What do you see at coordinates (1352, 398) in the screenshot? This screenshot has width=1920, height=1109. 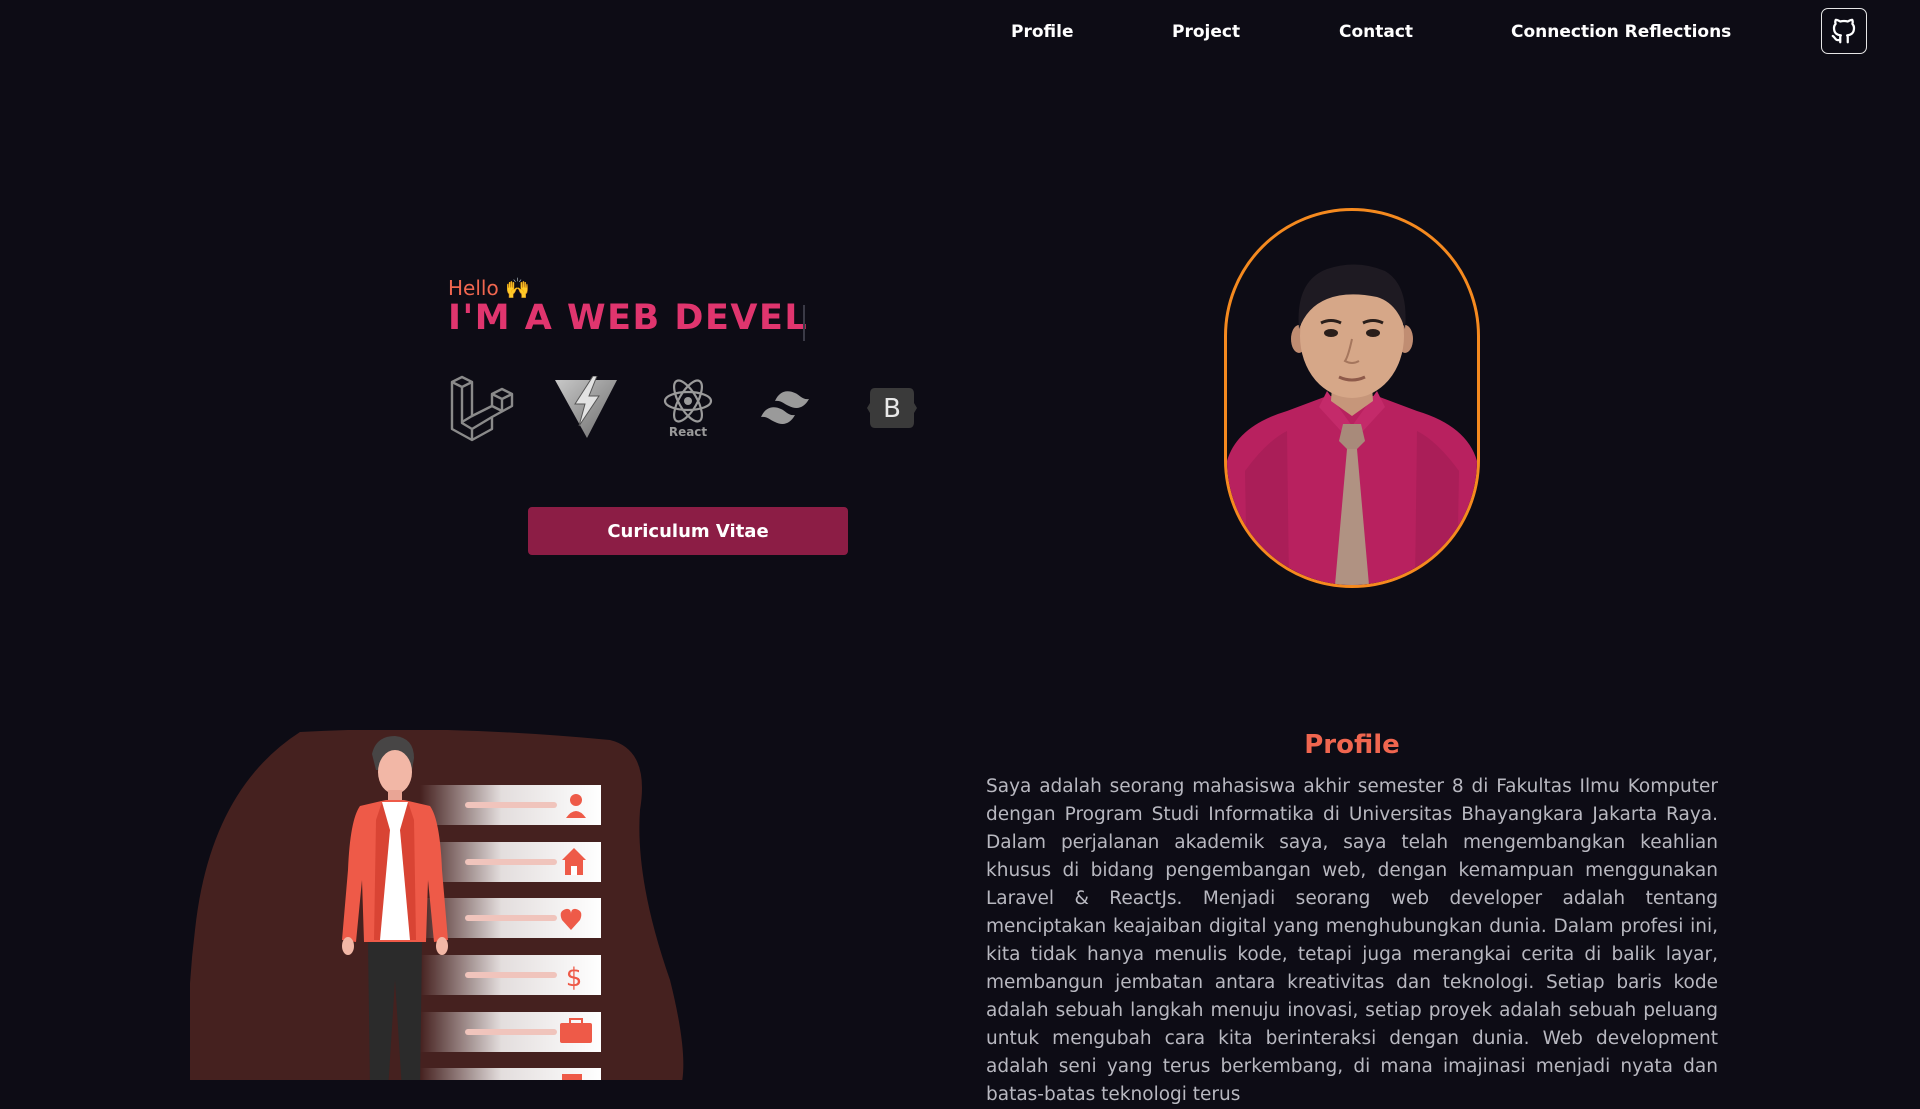 I see `profile-photo` at bounding box center [1352, 398].